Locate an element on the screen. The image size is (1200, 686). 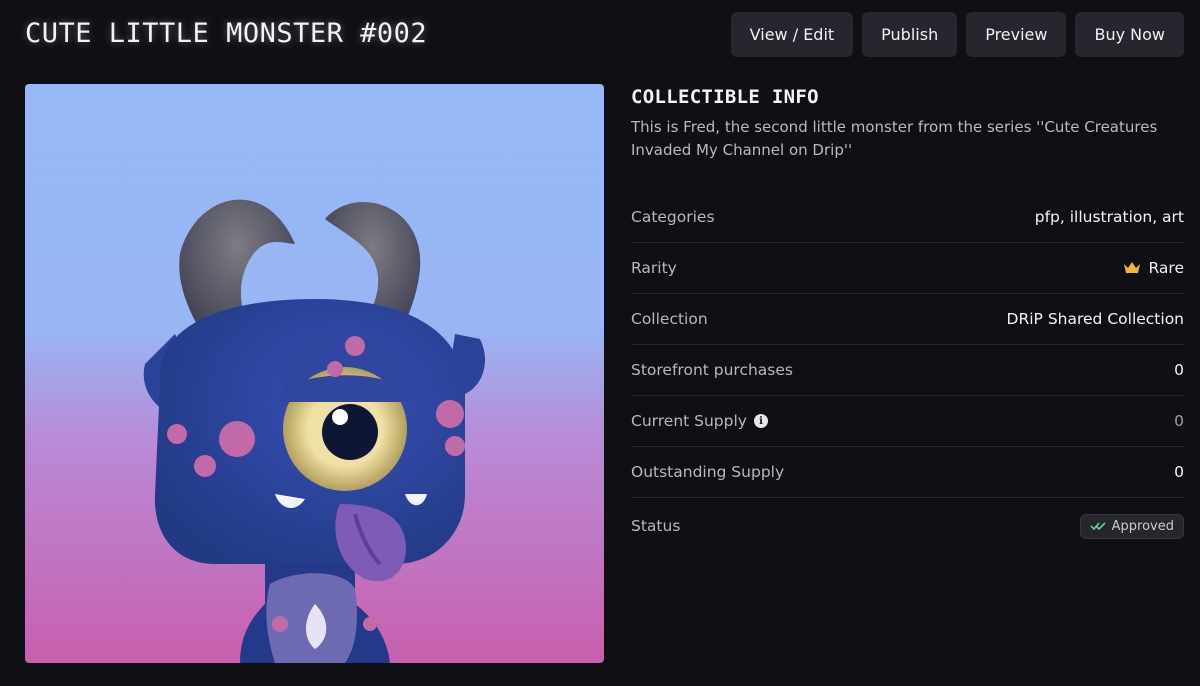
header-actions: View / Edit Publish Preview Buy Now is located at coordinates (957, 34).